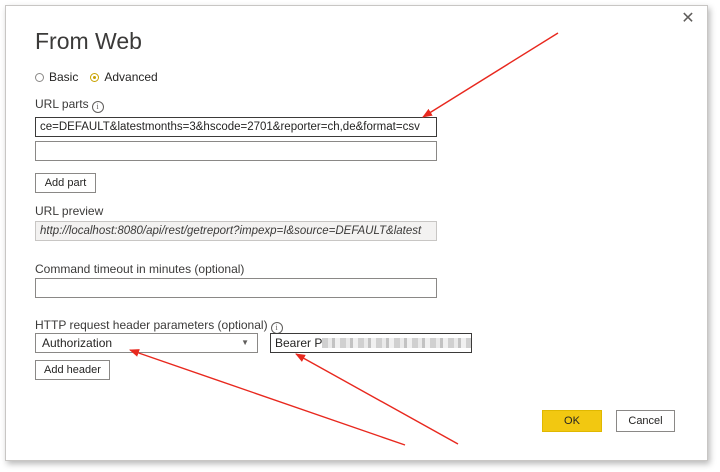 The width and height of the screenshot is (720, 472). What do you see at coordinates (572, 421) in the screenshot?
I see `ok-button: OK` at bounding box center [572, 421].